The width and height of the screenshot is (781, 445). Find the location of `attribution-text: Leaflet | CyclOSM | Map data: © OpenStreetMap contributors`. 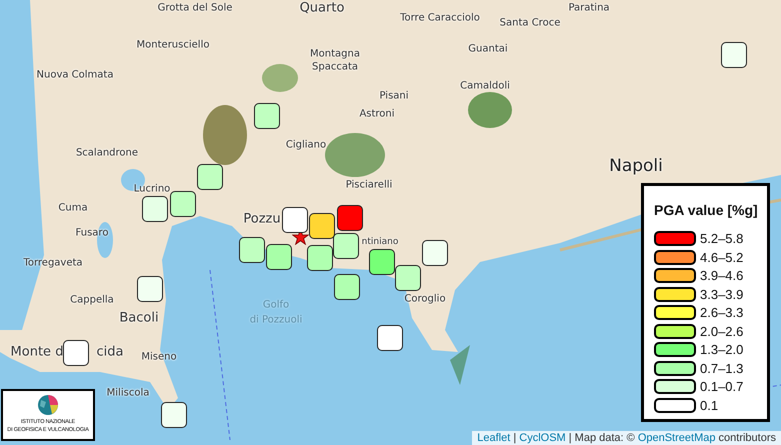

attribution-text: Leaflet | CyclOSM | Map data: © OpenStreetMap contributors is located at coordinates (626, 438).